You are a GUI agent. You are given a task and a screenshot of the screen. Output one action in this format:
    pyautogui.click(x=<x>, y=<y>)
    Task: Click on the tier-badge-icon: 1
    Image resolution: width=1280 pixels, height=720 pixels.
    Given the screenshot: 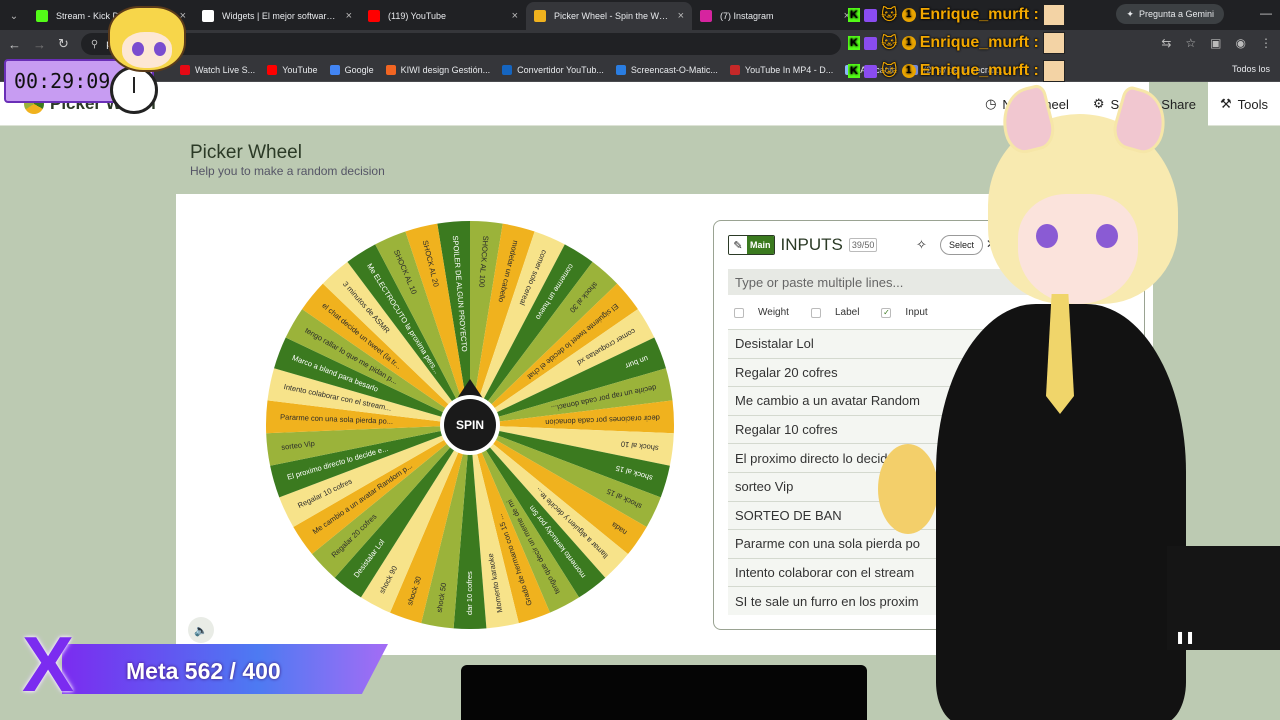 What is the action you would take?
    pyautogui.click(x=908, y=15)
    